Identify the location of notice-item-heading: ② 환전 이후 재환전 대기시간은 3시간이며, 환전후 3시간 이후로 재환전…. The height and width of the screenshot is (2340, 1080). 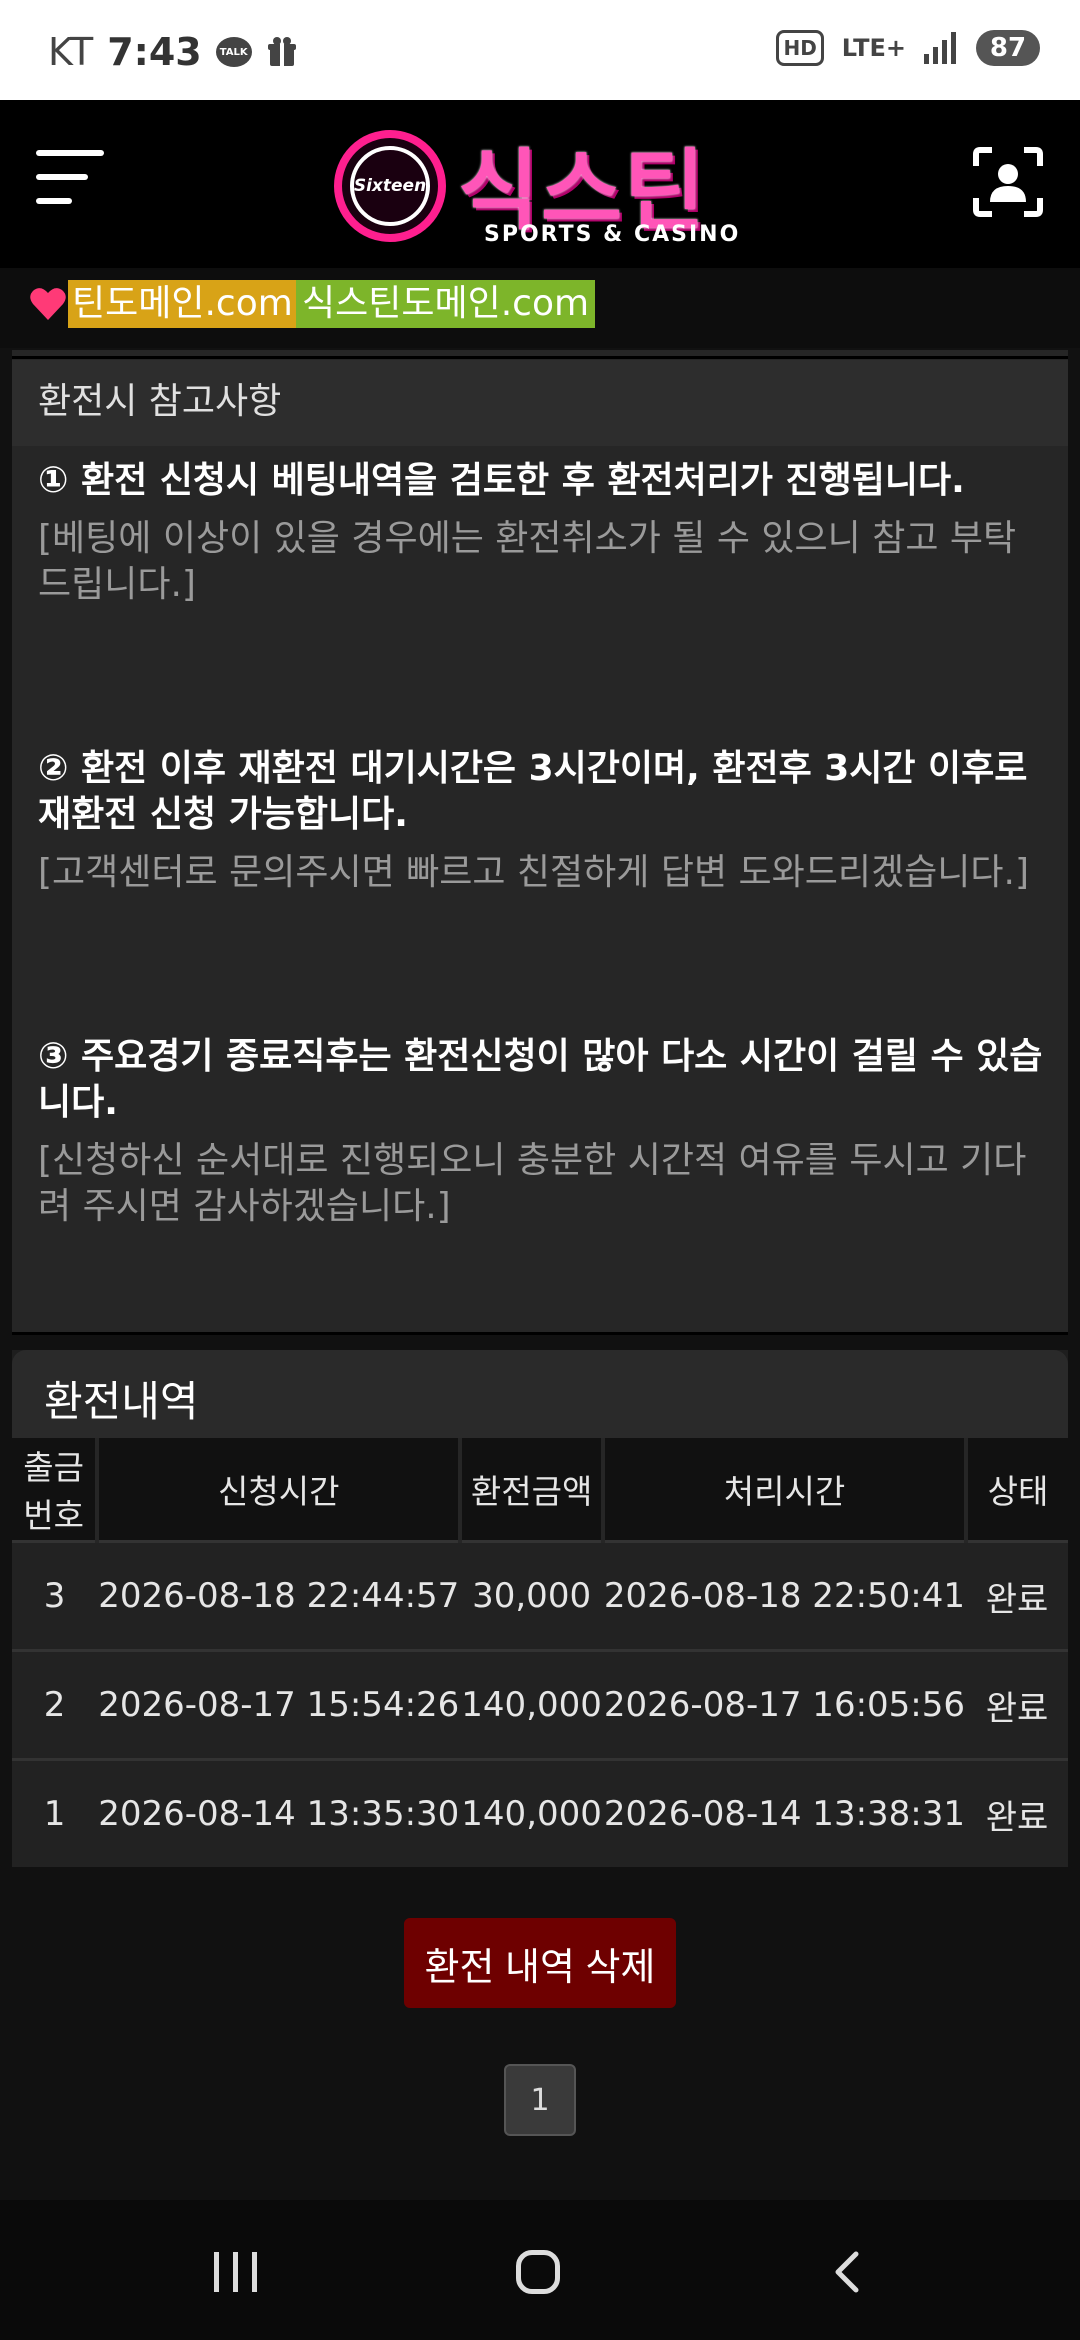
(533, 791).